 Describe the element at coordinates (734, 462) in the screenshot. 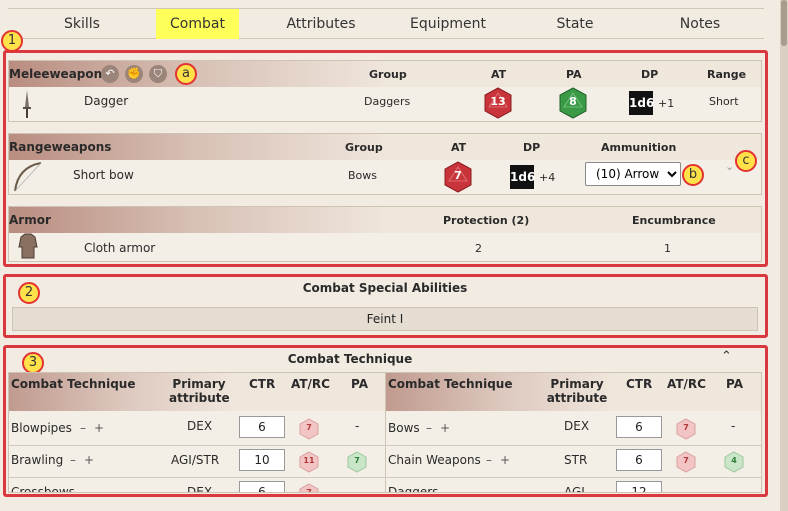

I see `technique-pa-hex: 4` at that location.